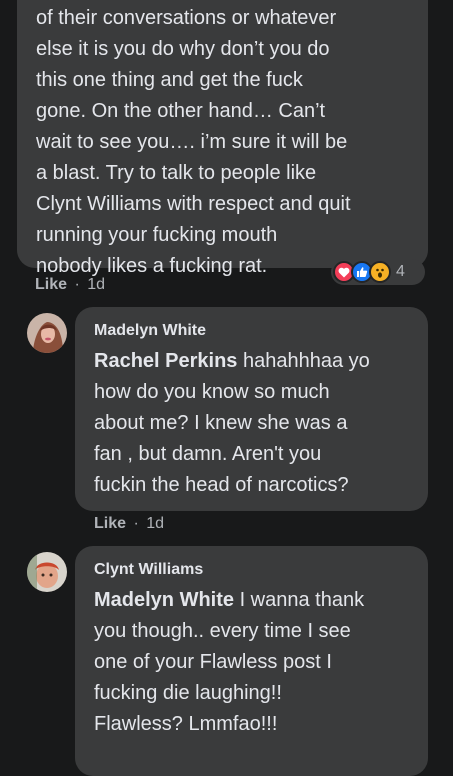 This screenshot has width=453, height=776. What do you see at coordinates (213, 662) in the screenshot?
I see `comment-line: one of your Flawless post I` at bounding box center [213, 662].